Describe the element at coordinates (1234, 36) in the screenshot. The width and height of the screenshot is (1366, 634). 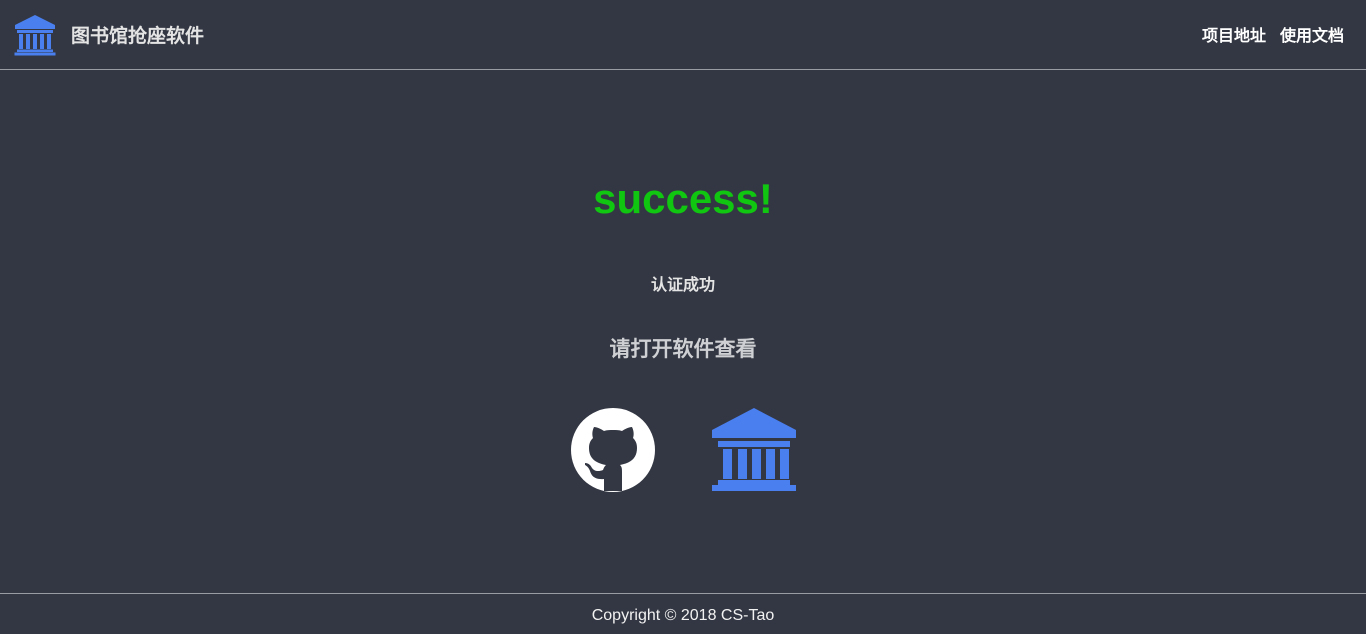
I see `nav-project-link: 项目地址` at that location.